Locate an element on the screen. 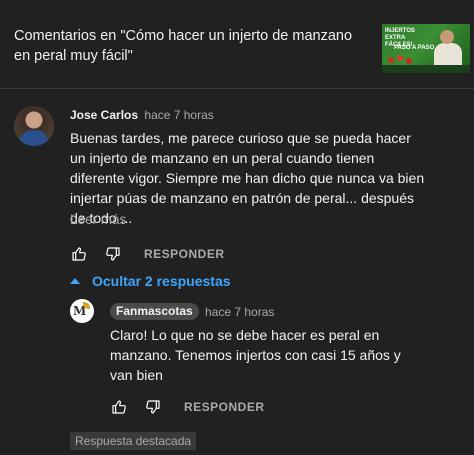 The image size is (474, 455). comment-actions: RESPONDER is located at coordinates (147, 254).